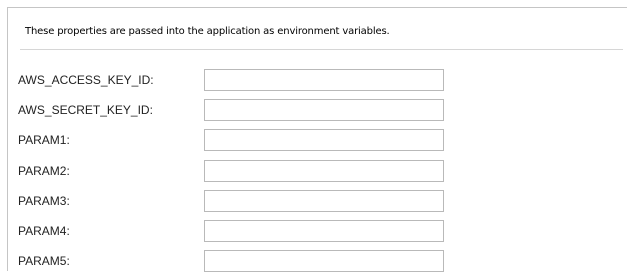  I want to click on param2-input, so click(324, 171).